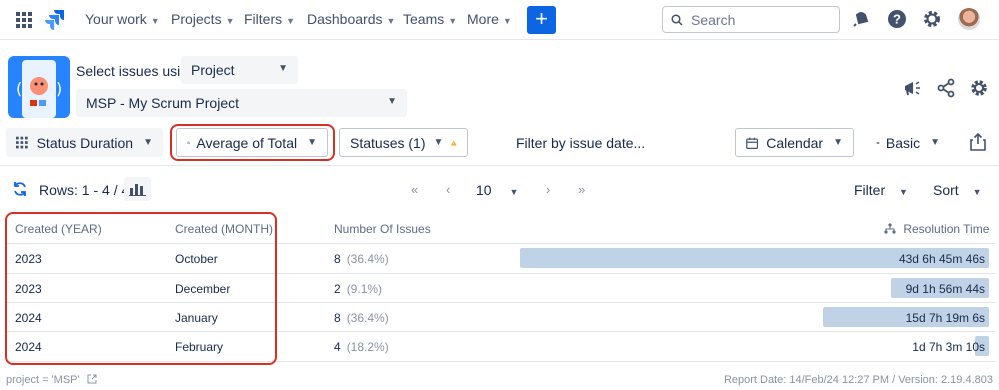 The width and height of the screenshot is (999, 390). I want to click on select-mode-dropdown: Project ▼, so click(239, 70).